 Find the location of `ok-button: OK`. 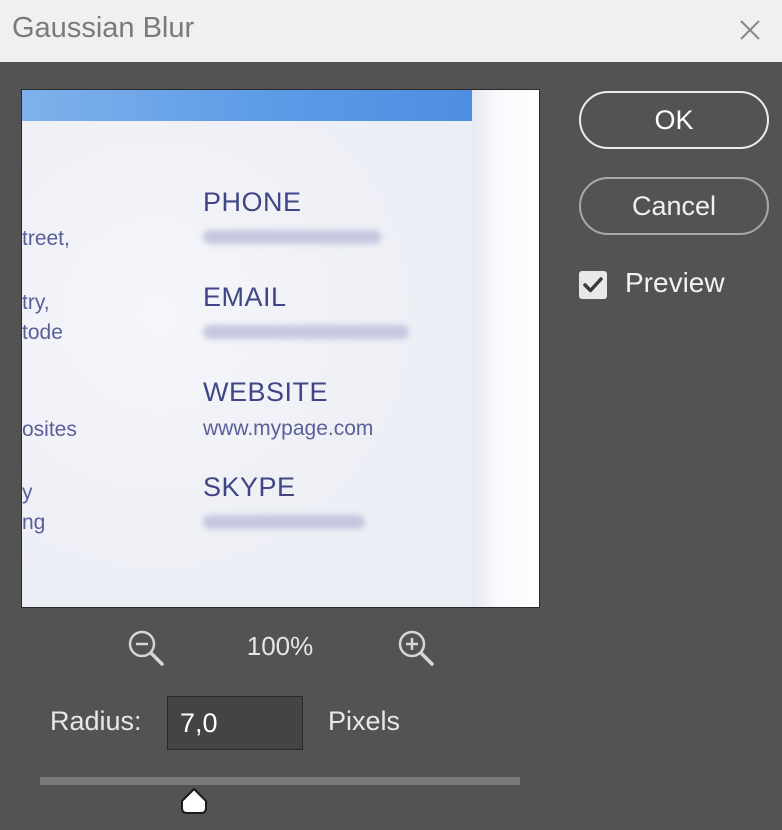

ok-button: OK is located at coordinates (674, 120).